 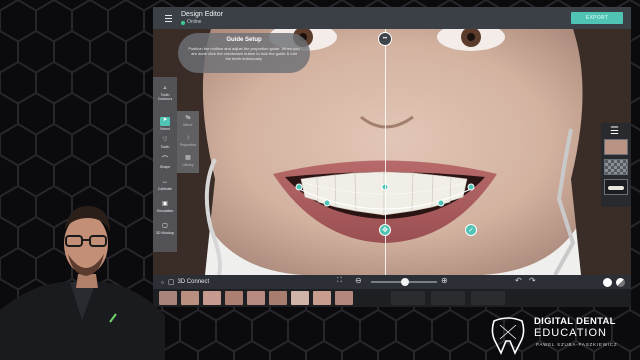 What do you see at coordinates (194, 22) in the screenshot?
I see `online-status-text: Online` at bounding box center [194, 22].